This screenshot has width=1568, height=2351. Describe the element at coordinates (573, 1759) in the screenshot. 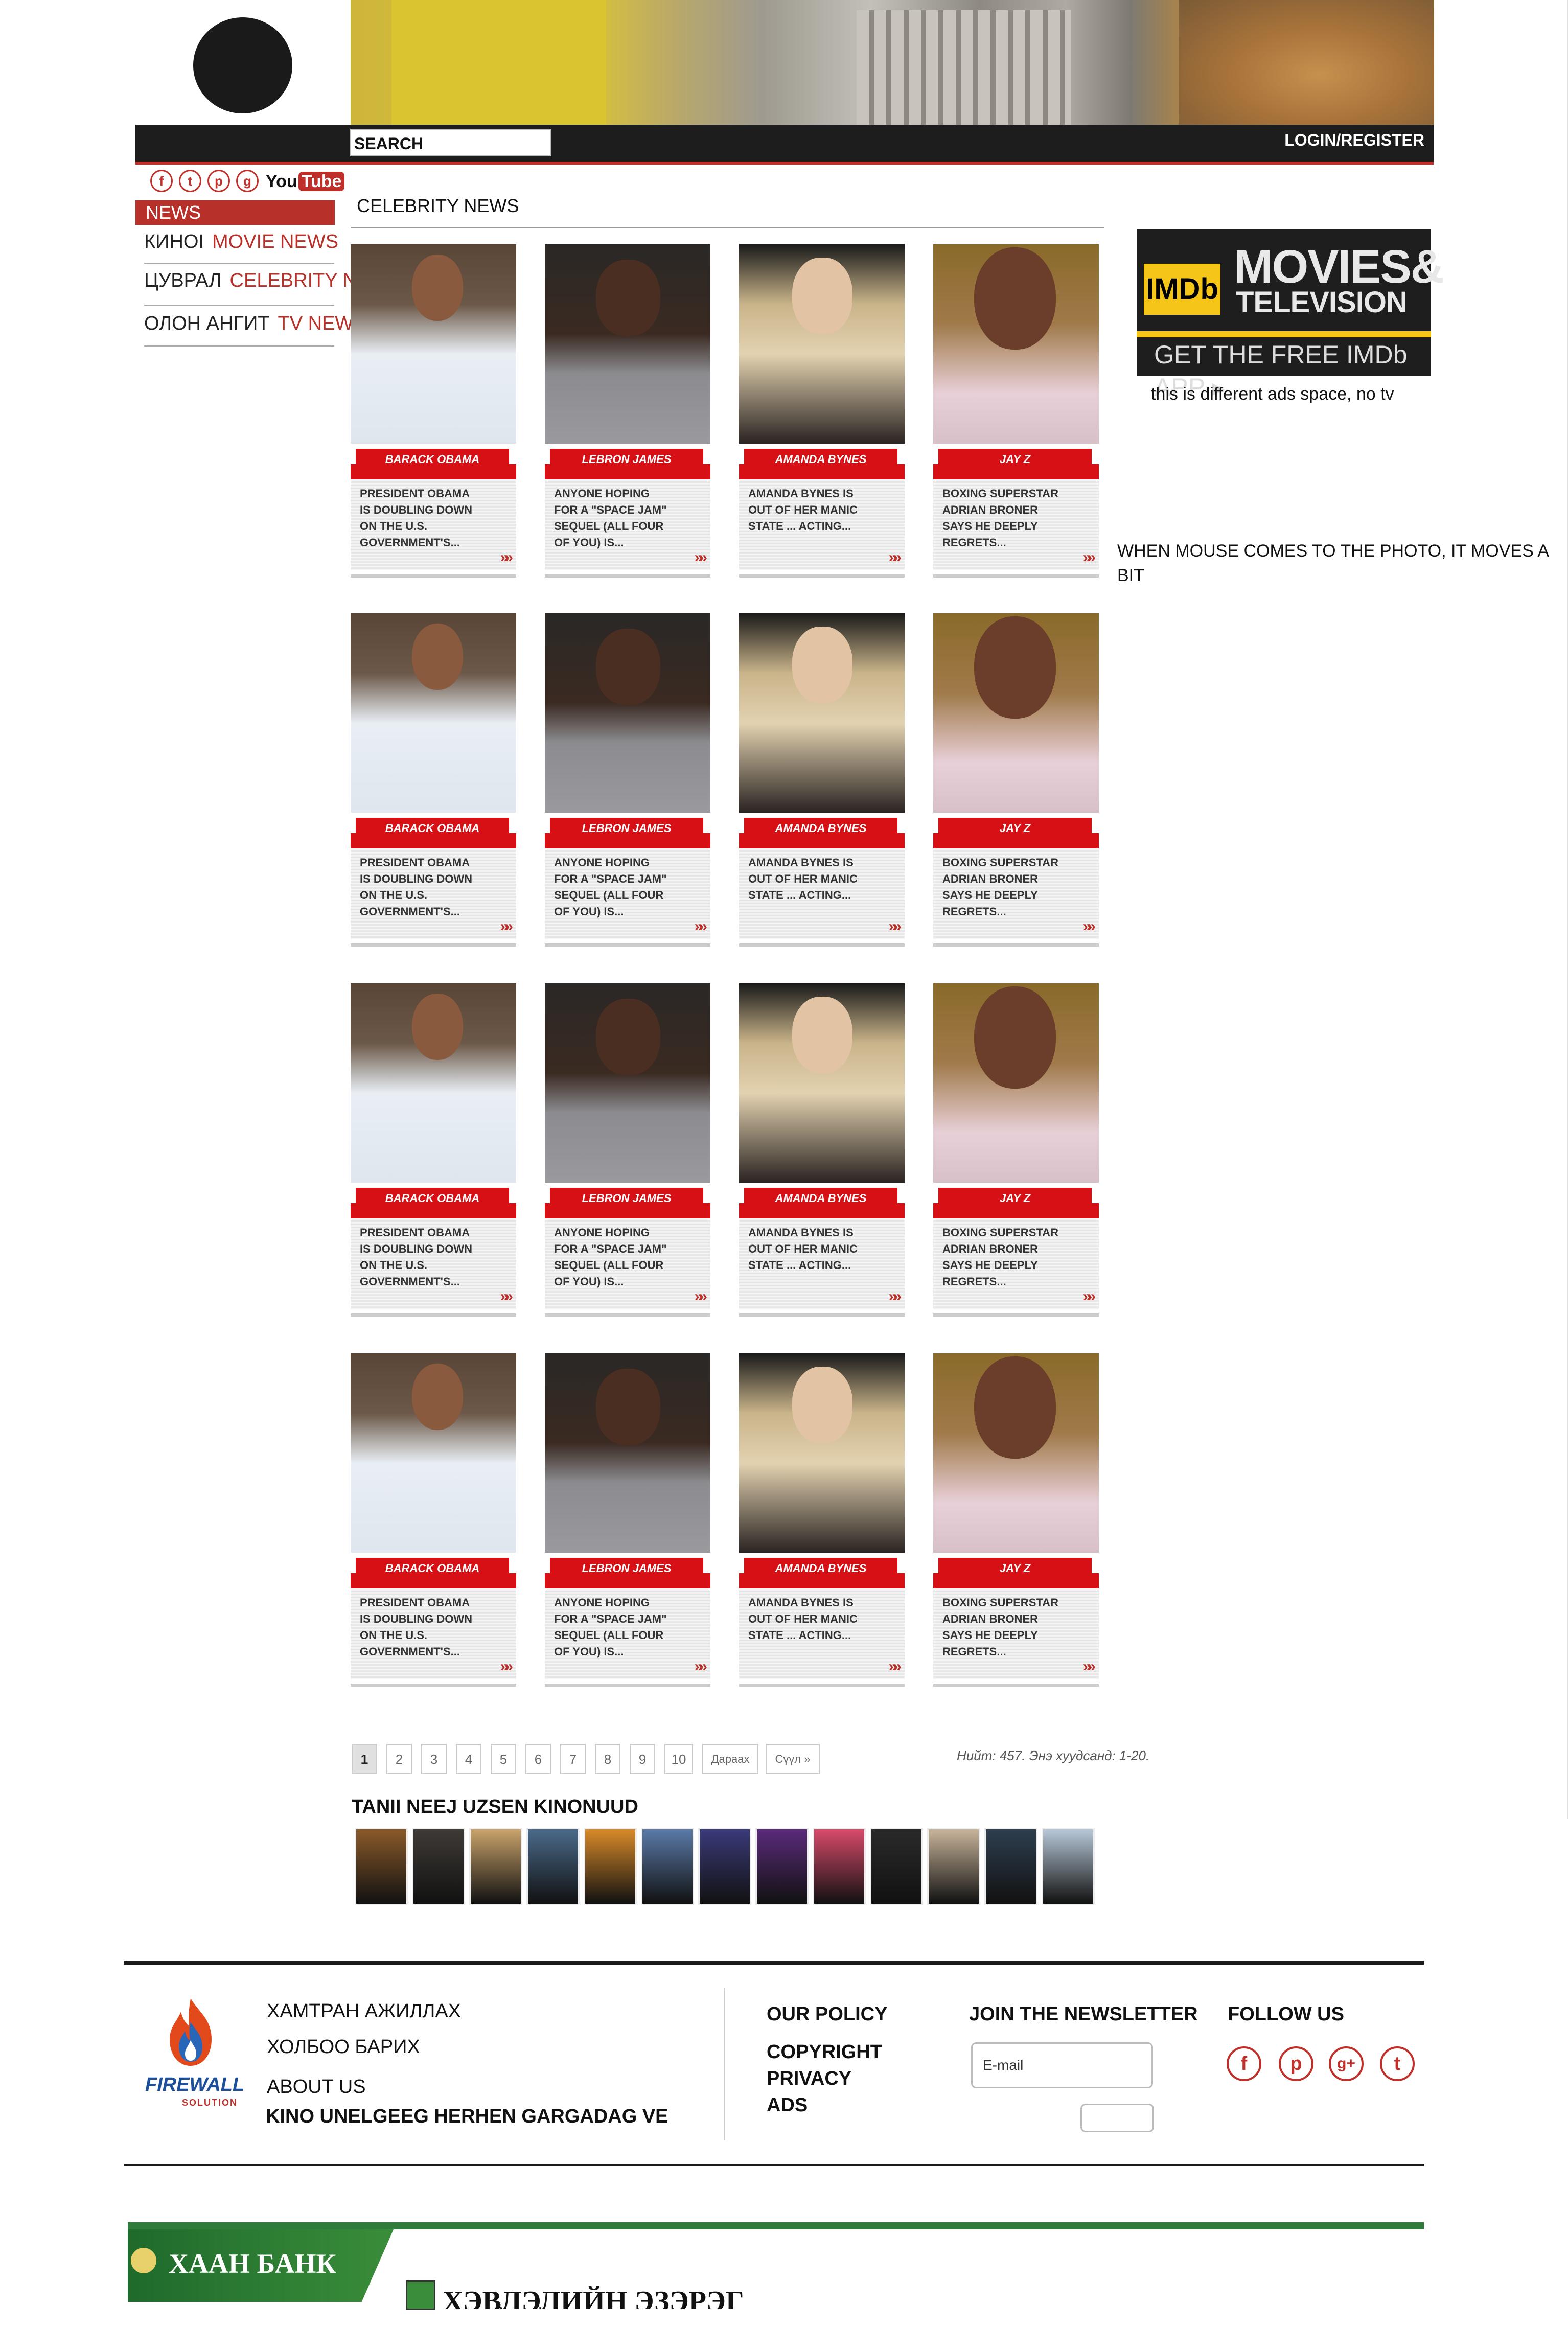

I see `pagination-page: 7` at that location.